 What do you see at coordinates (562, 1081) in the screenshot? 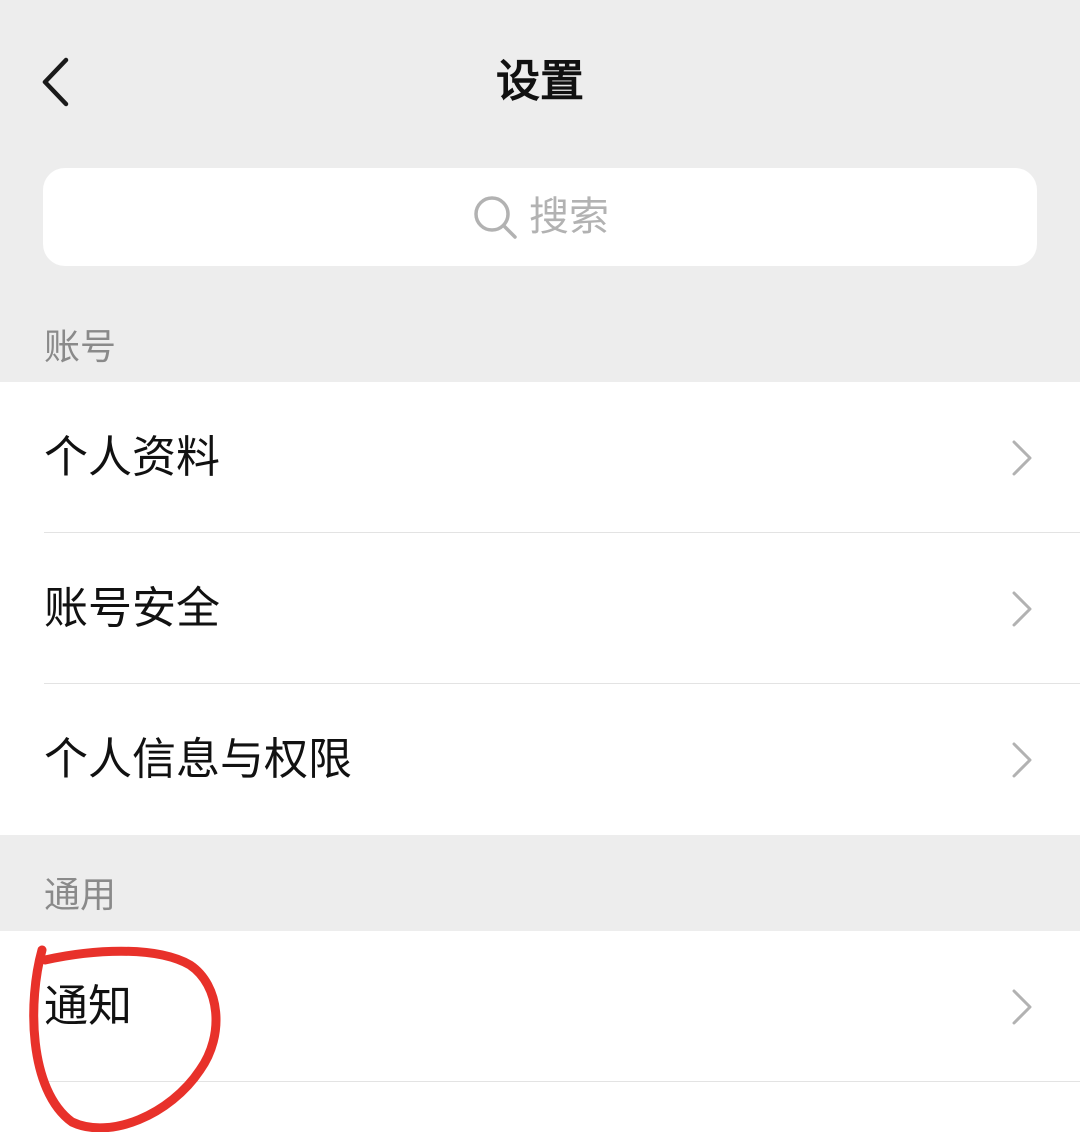
I see `divider` at bounding box center [562, 1081].